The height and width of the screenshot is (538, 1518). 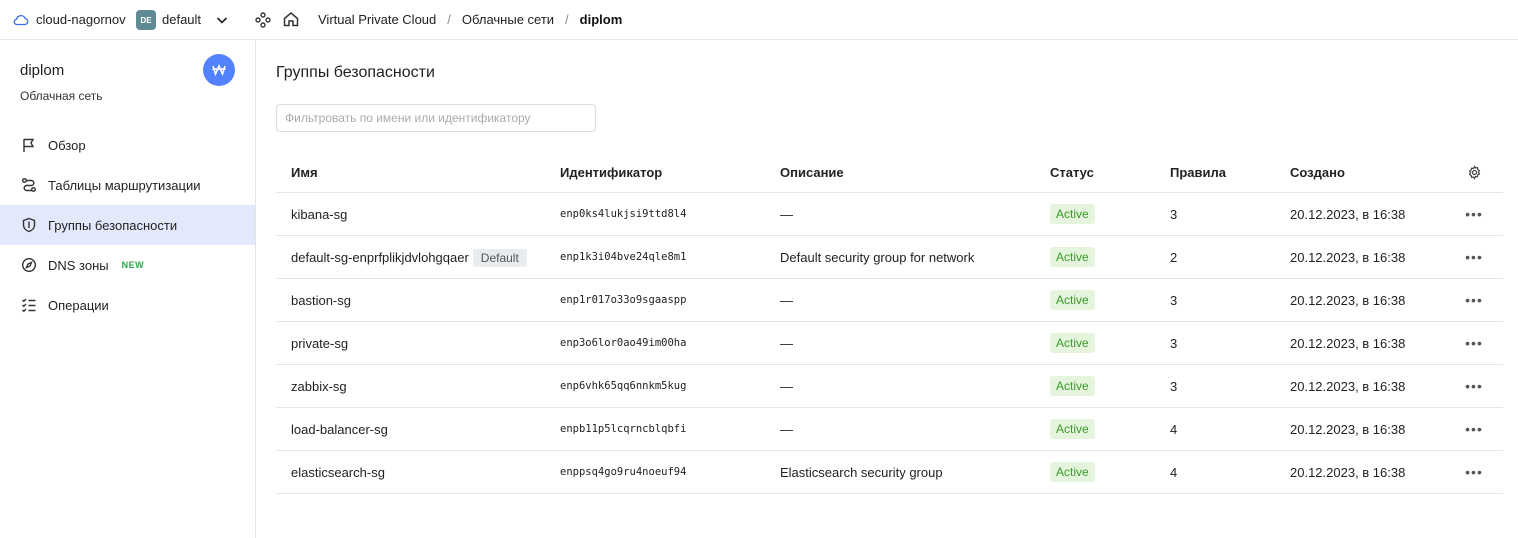 What do you see at coordinates (355, 72) in the screenshot?
I see `page-title: Группы безопасности` at bounding box center [355, 72].